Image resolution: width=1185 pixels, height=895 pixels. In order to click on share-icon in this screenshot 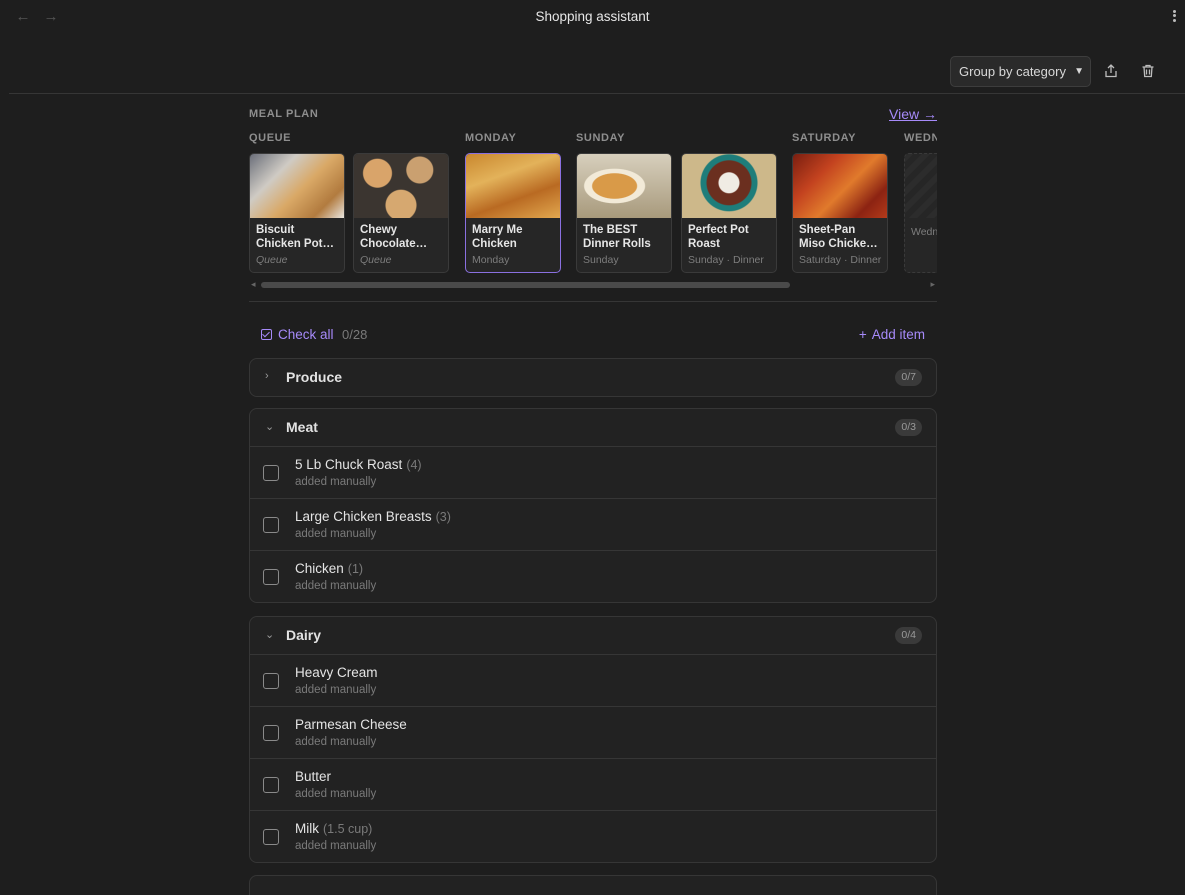, I will do `click(1111, 71)`.